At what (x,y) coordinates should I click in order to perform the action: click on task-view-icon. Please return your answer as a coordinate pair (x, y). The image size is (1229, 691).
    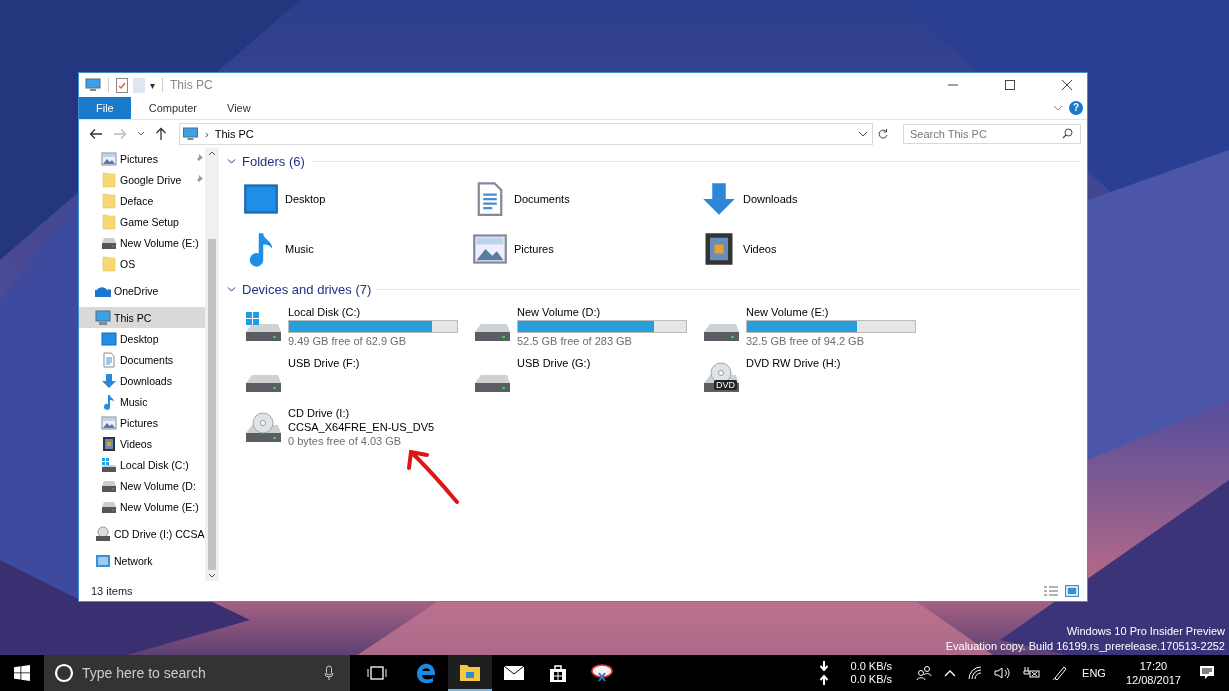
    Looking at the image, I should click on (377, 673).